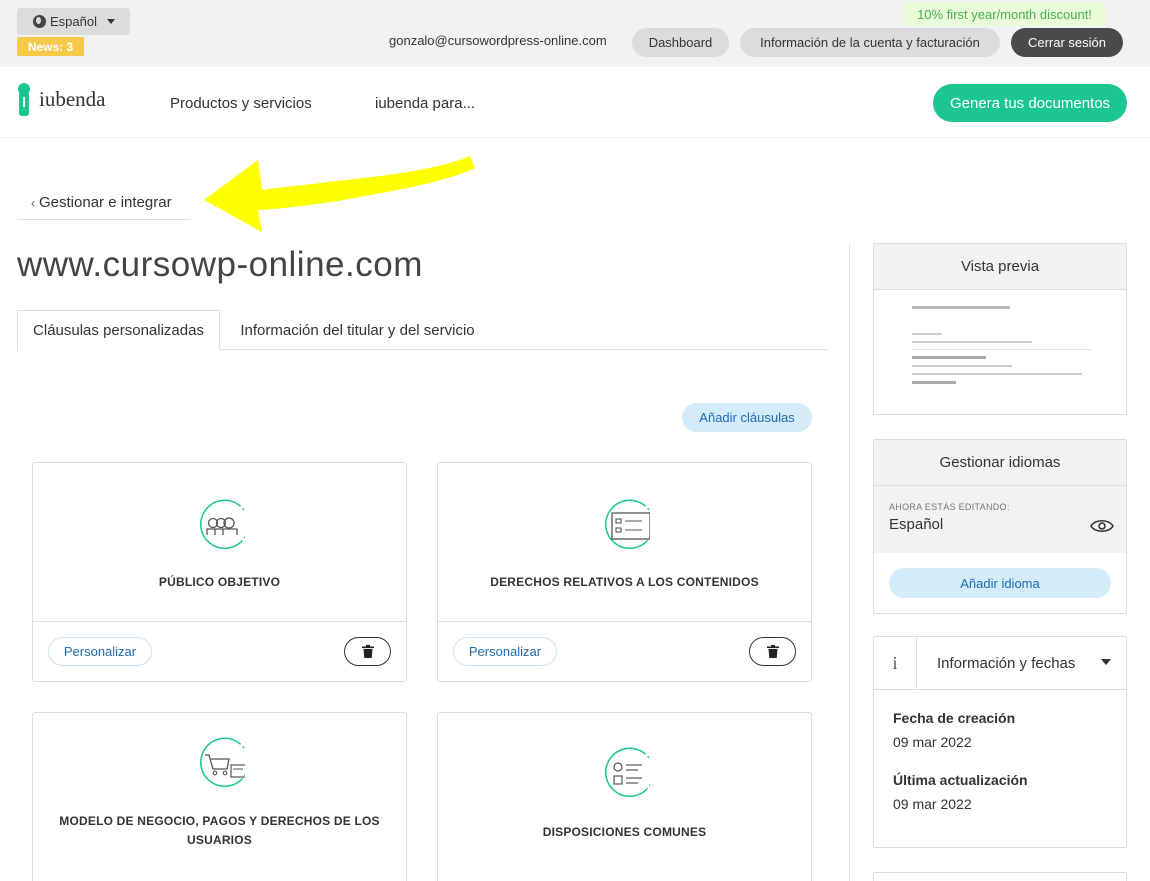 The width and height of the screenshot is (1150, 881). I want to click on updated-label: Última actualización, so click(960, 780).